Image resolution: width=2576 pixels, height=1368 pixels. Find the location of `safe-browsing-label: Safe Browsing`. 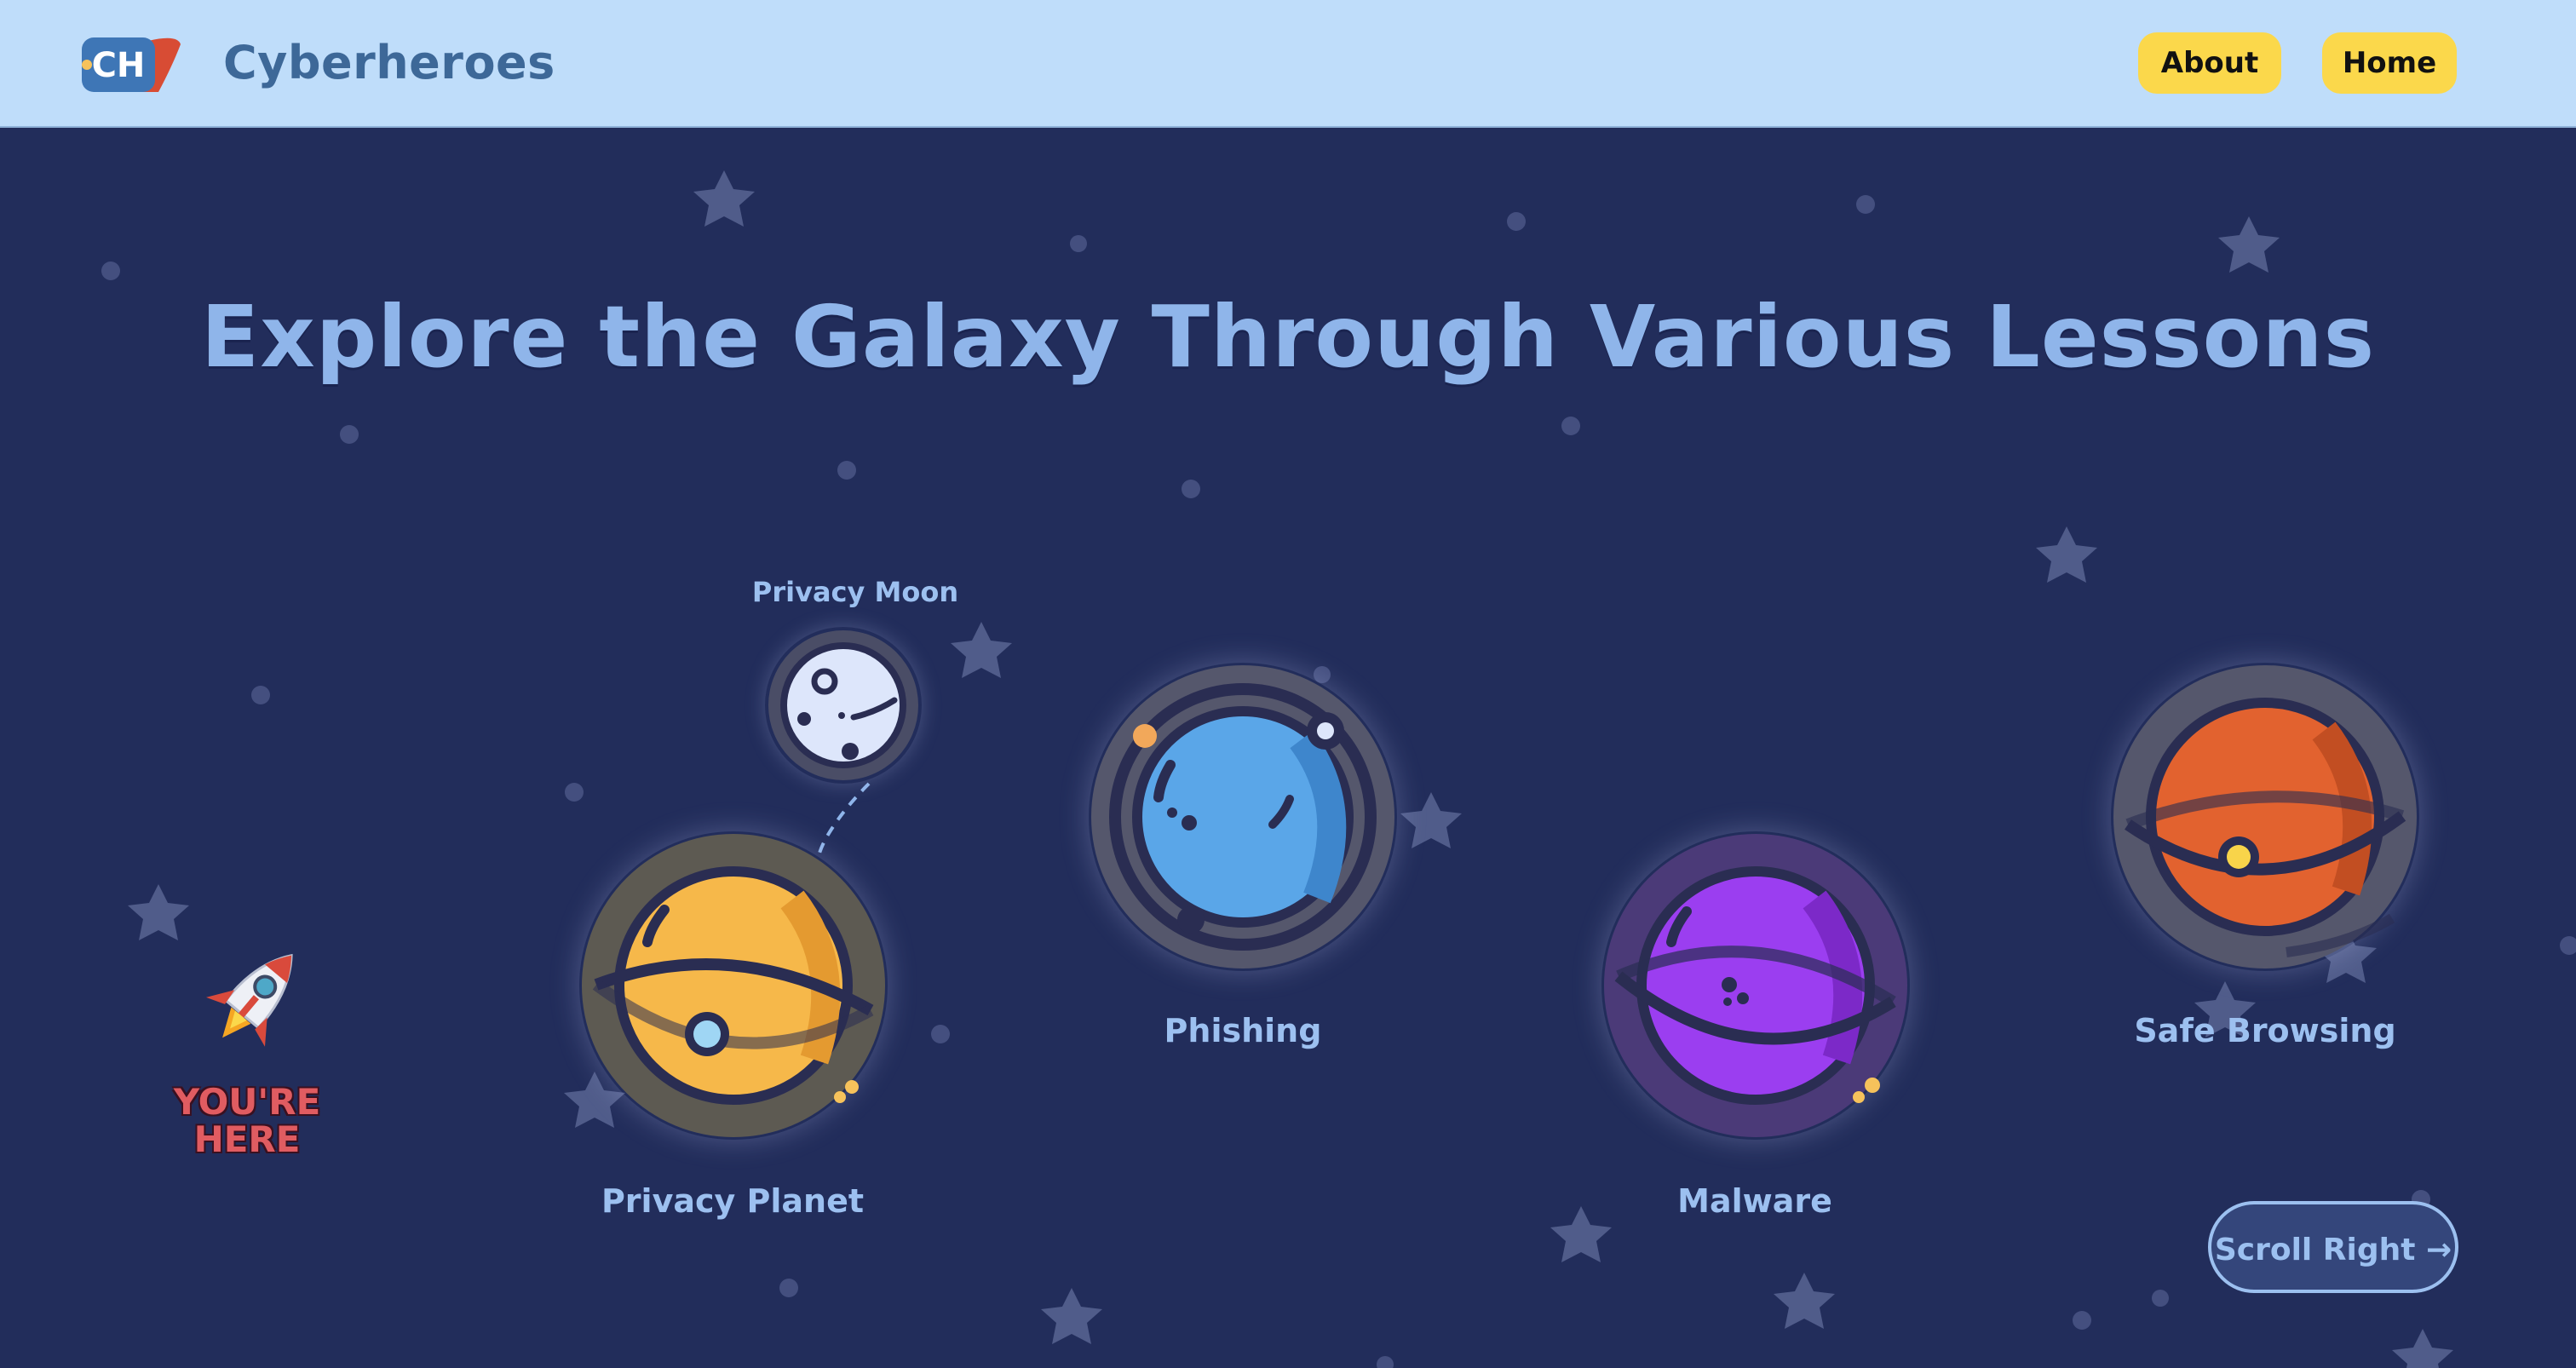

safe-browsing-label: Safe Browsing is located at coordinates (2265, 1030).